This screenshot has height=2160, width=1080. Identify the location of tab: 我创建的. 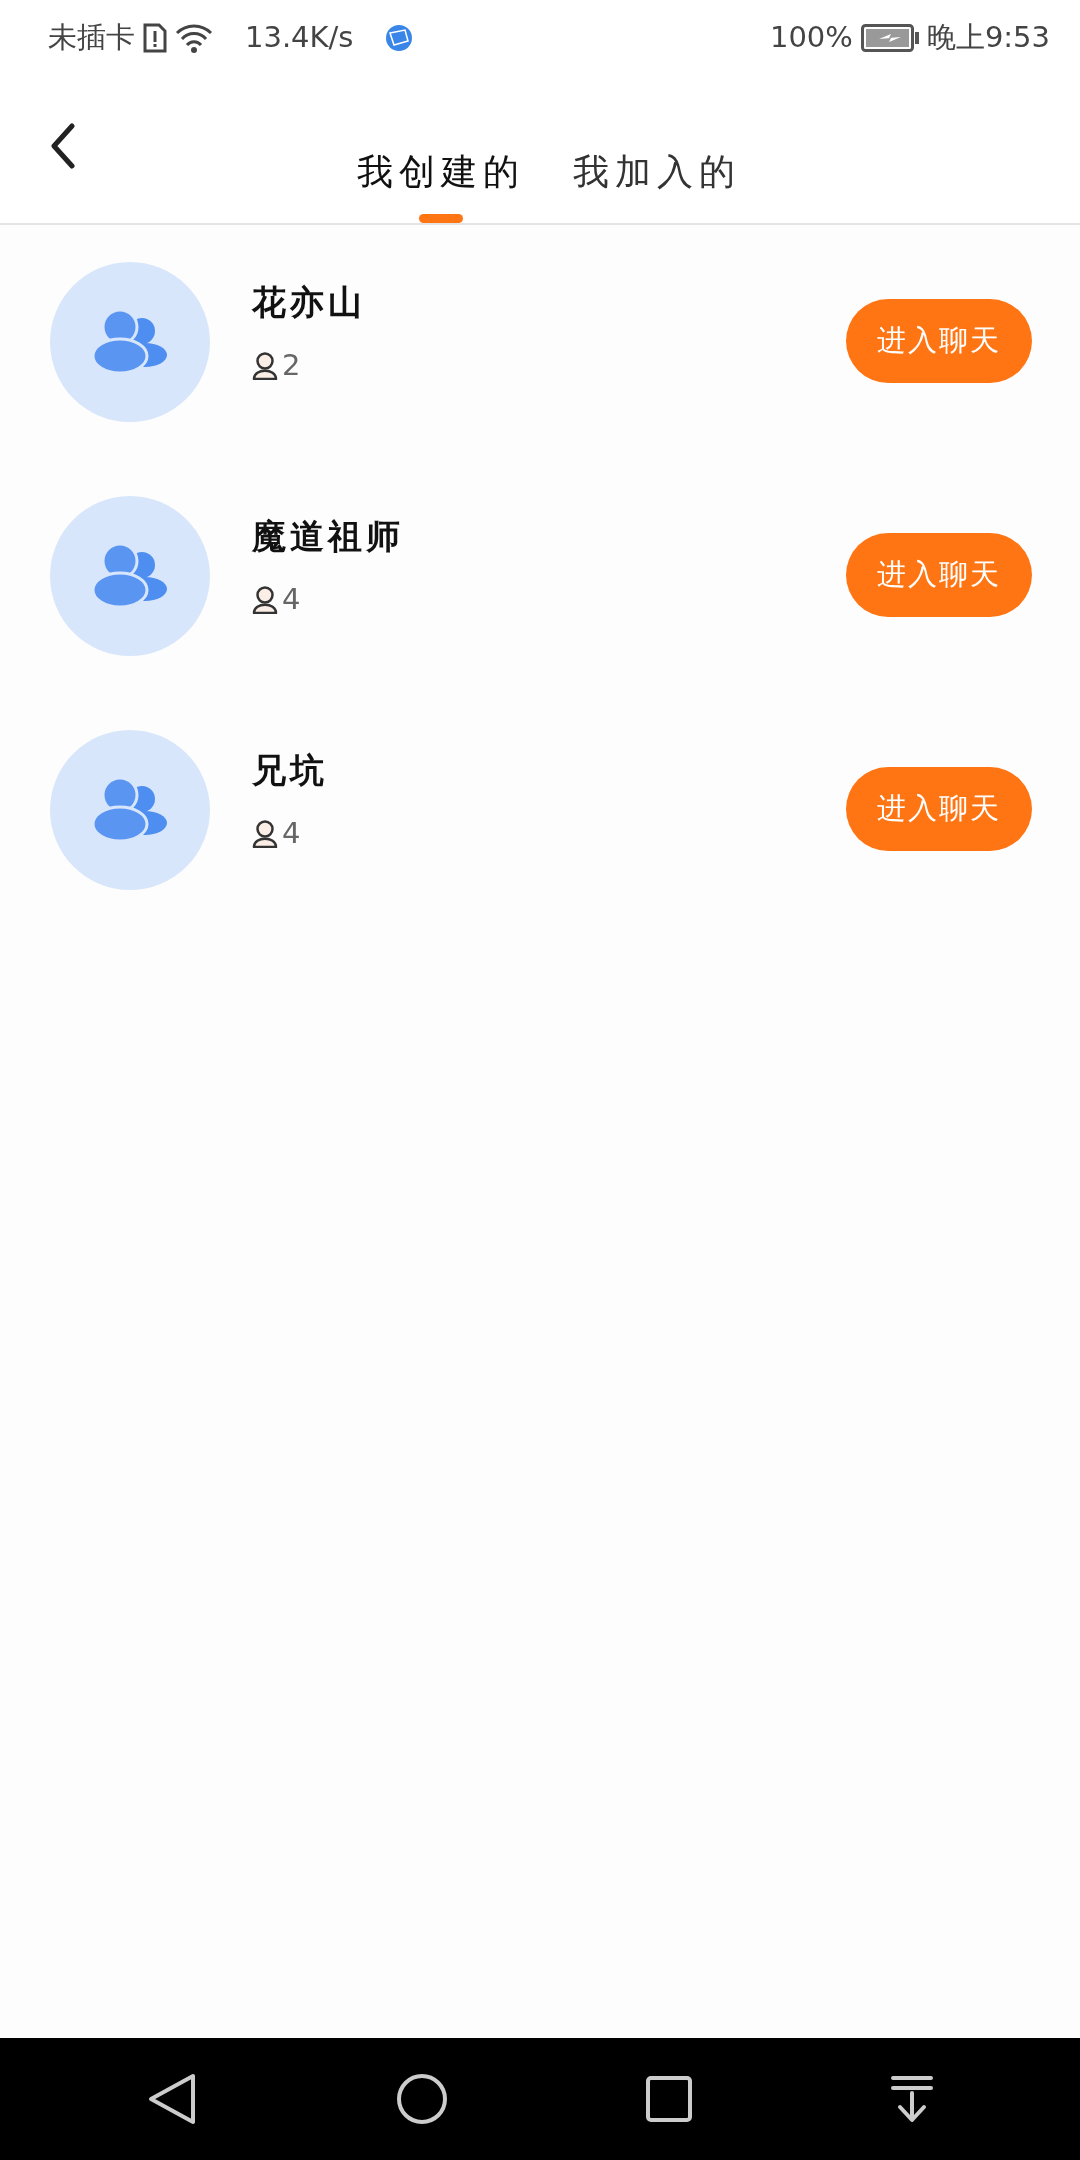
(441, 149).